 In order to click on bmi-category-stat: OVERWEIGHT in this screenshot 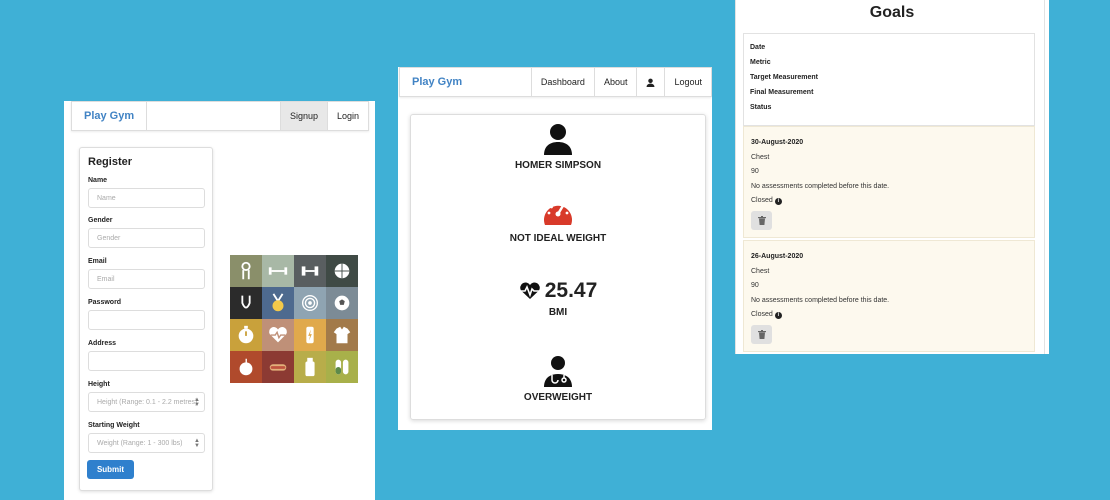, I will do `click(558, 379)`.